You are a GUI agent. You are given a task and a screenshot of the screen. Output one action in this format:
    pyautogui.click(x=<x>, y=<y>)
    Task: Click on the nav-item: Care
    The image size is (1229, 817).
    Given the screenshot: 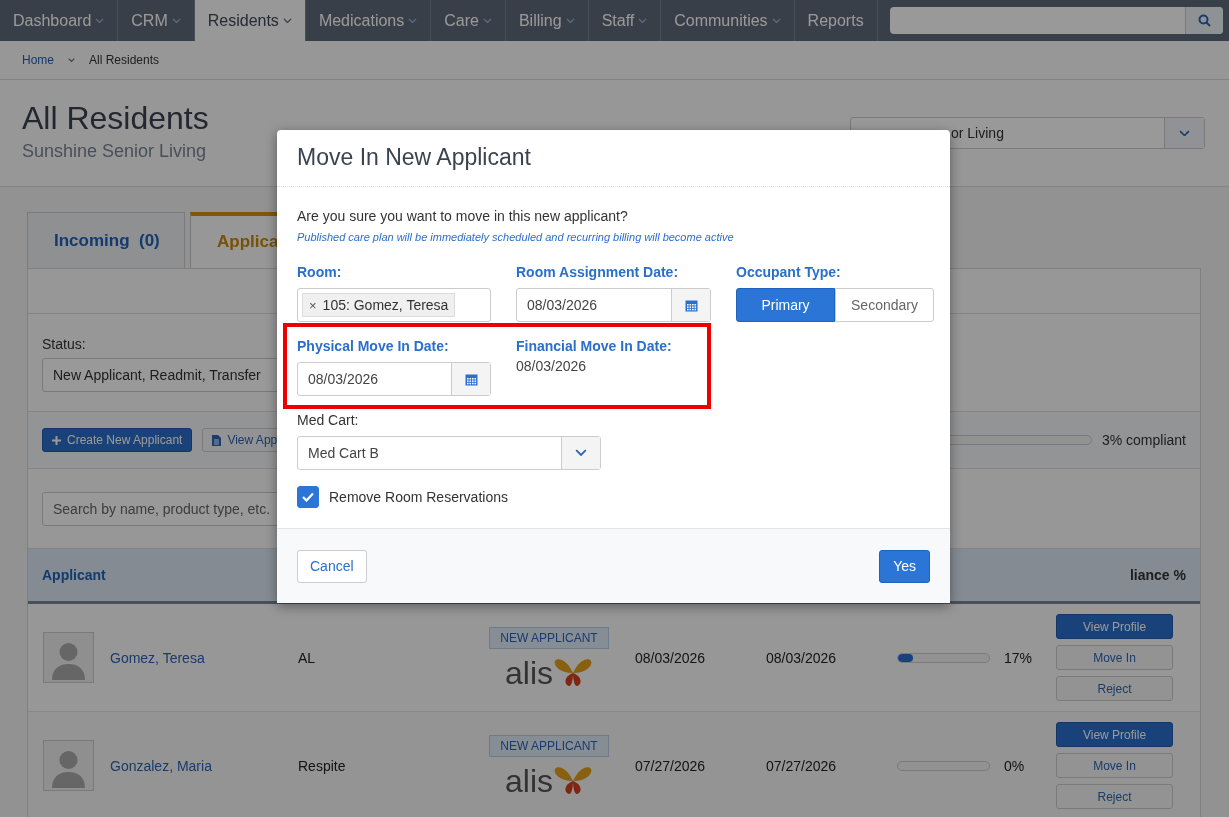 What is the action you would take?
    pyautogui.click(x=468, y=20)
    